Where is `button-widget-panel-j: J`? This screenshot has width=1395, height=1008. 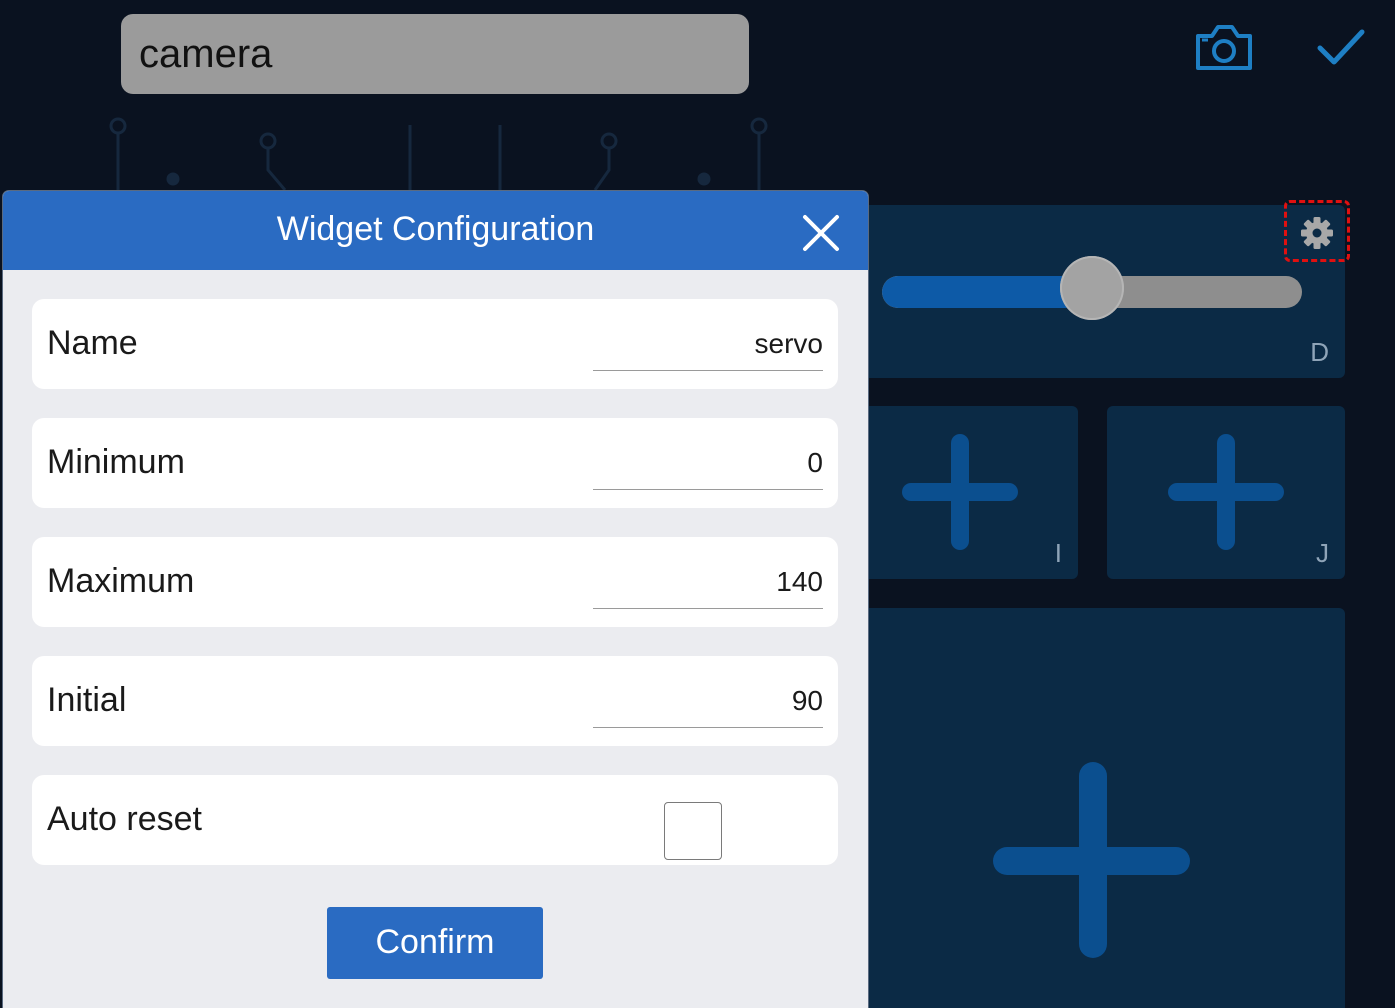
button-widget-panel-j: J is located at coordinates (1226, 492).